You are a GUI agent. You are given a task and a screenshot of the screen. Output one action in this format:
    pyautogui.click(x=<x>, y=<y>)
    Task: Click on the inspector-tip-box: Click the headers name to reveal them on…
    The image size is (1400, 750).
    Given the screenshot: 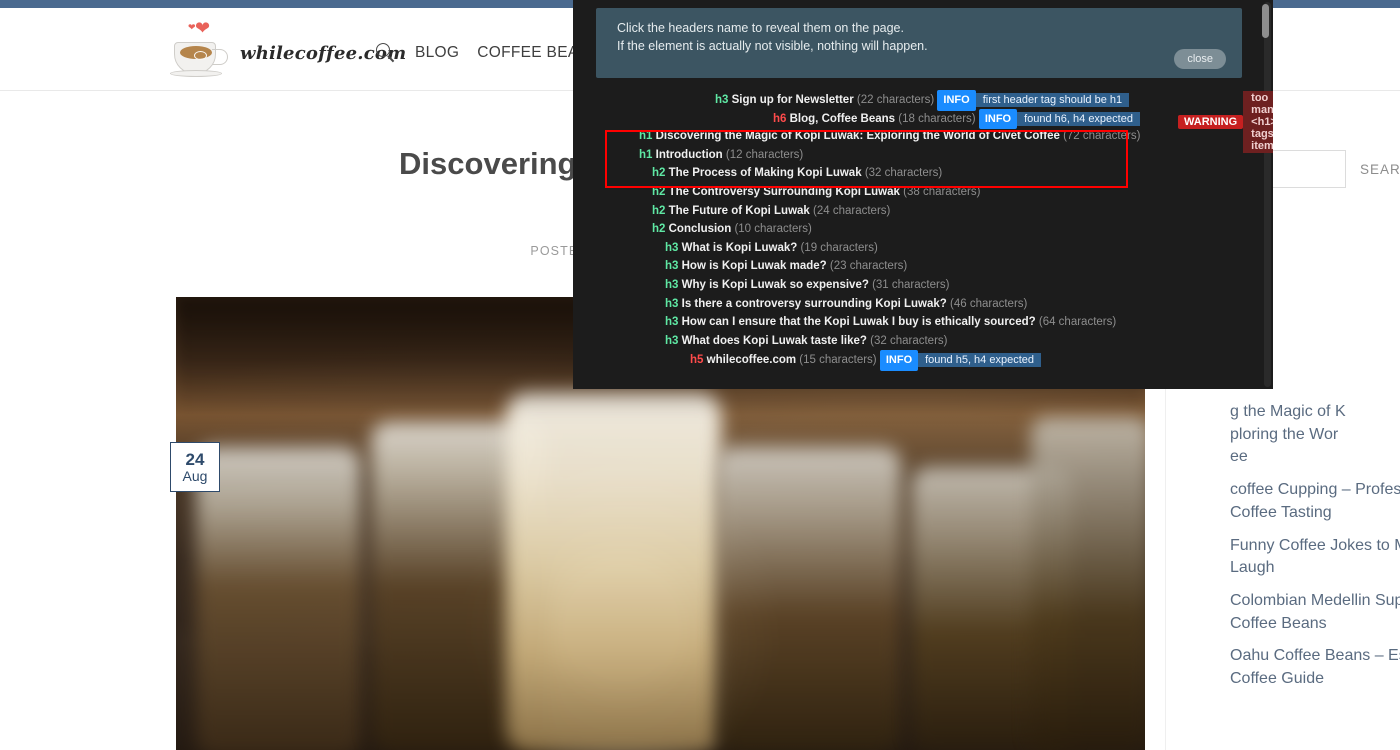 What is the action you would take?
    pyautogui.click(x=919, y=43)
    